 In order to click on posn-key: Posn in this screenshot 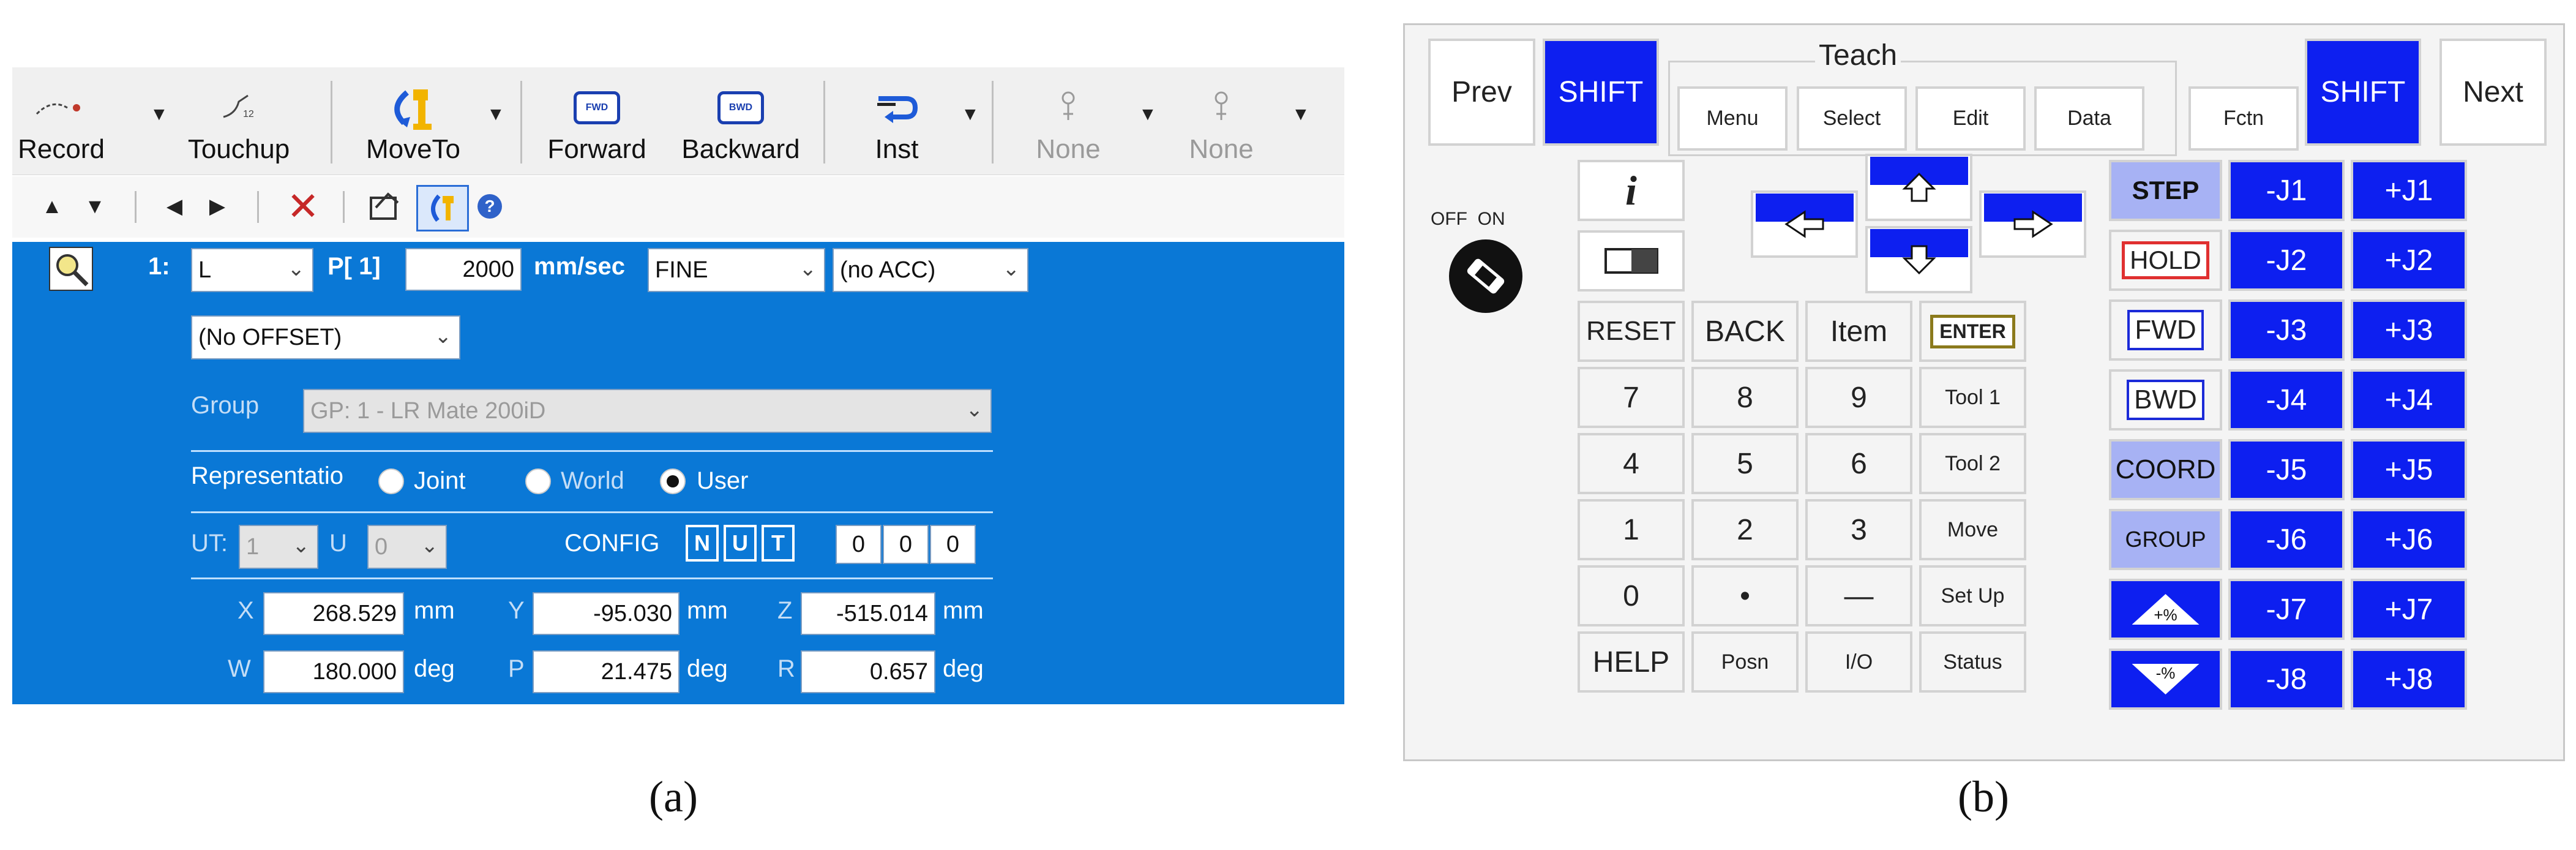, I will do `click(1745, 662)`.